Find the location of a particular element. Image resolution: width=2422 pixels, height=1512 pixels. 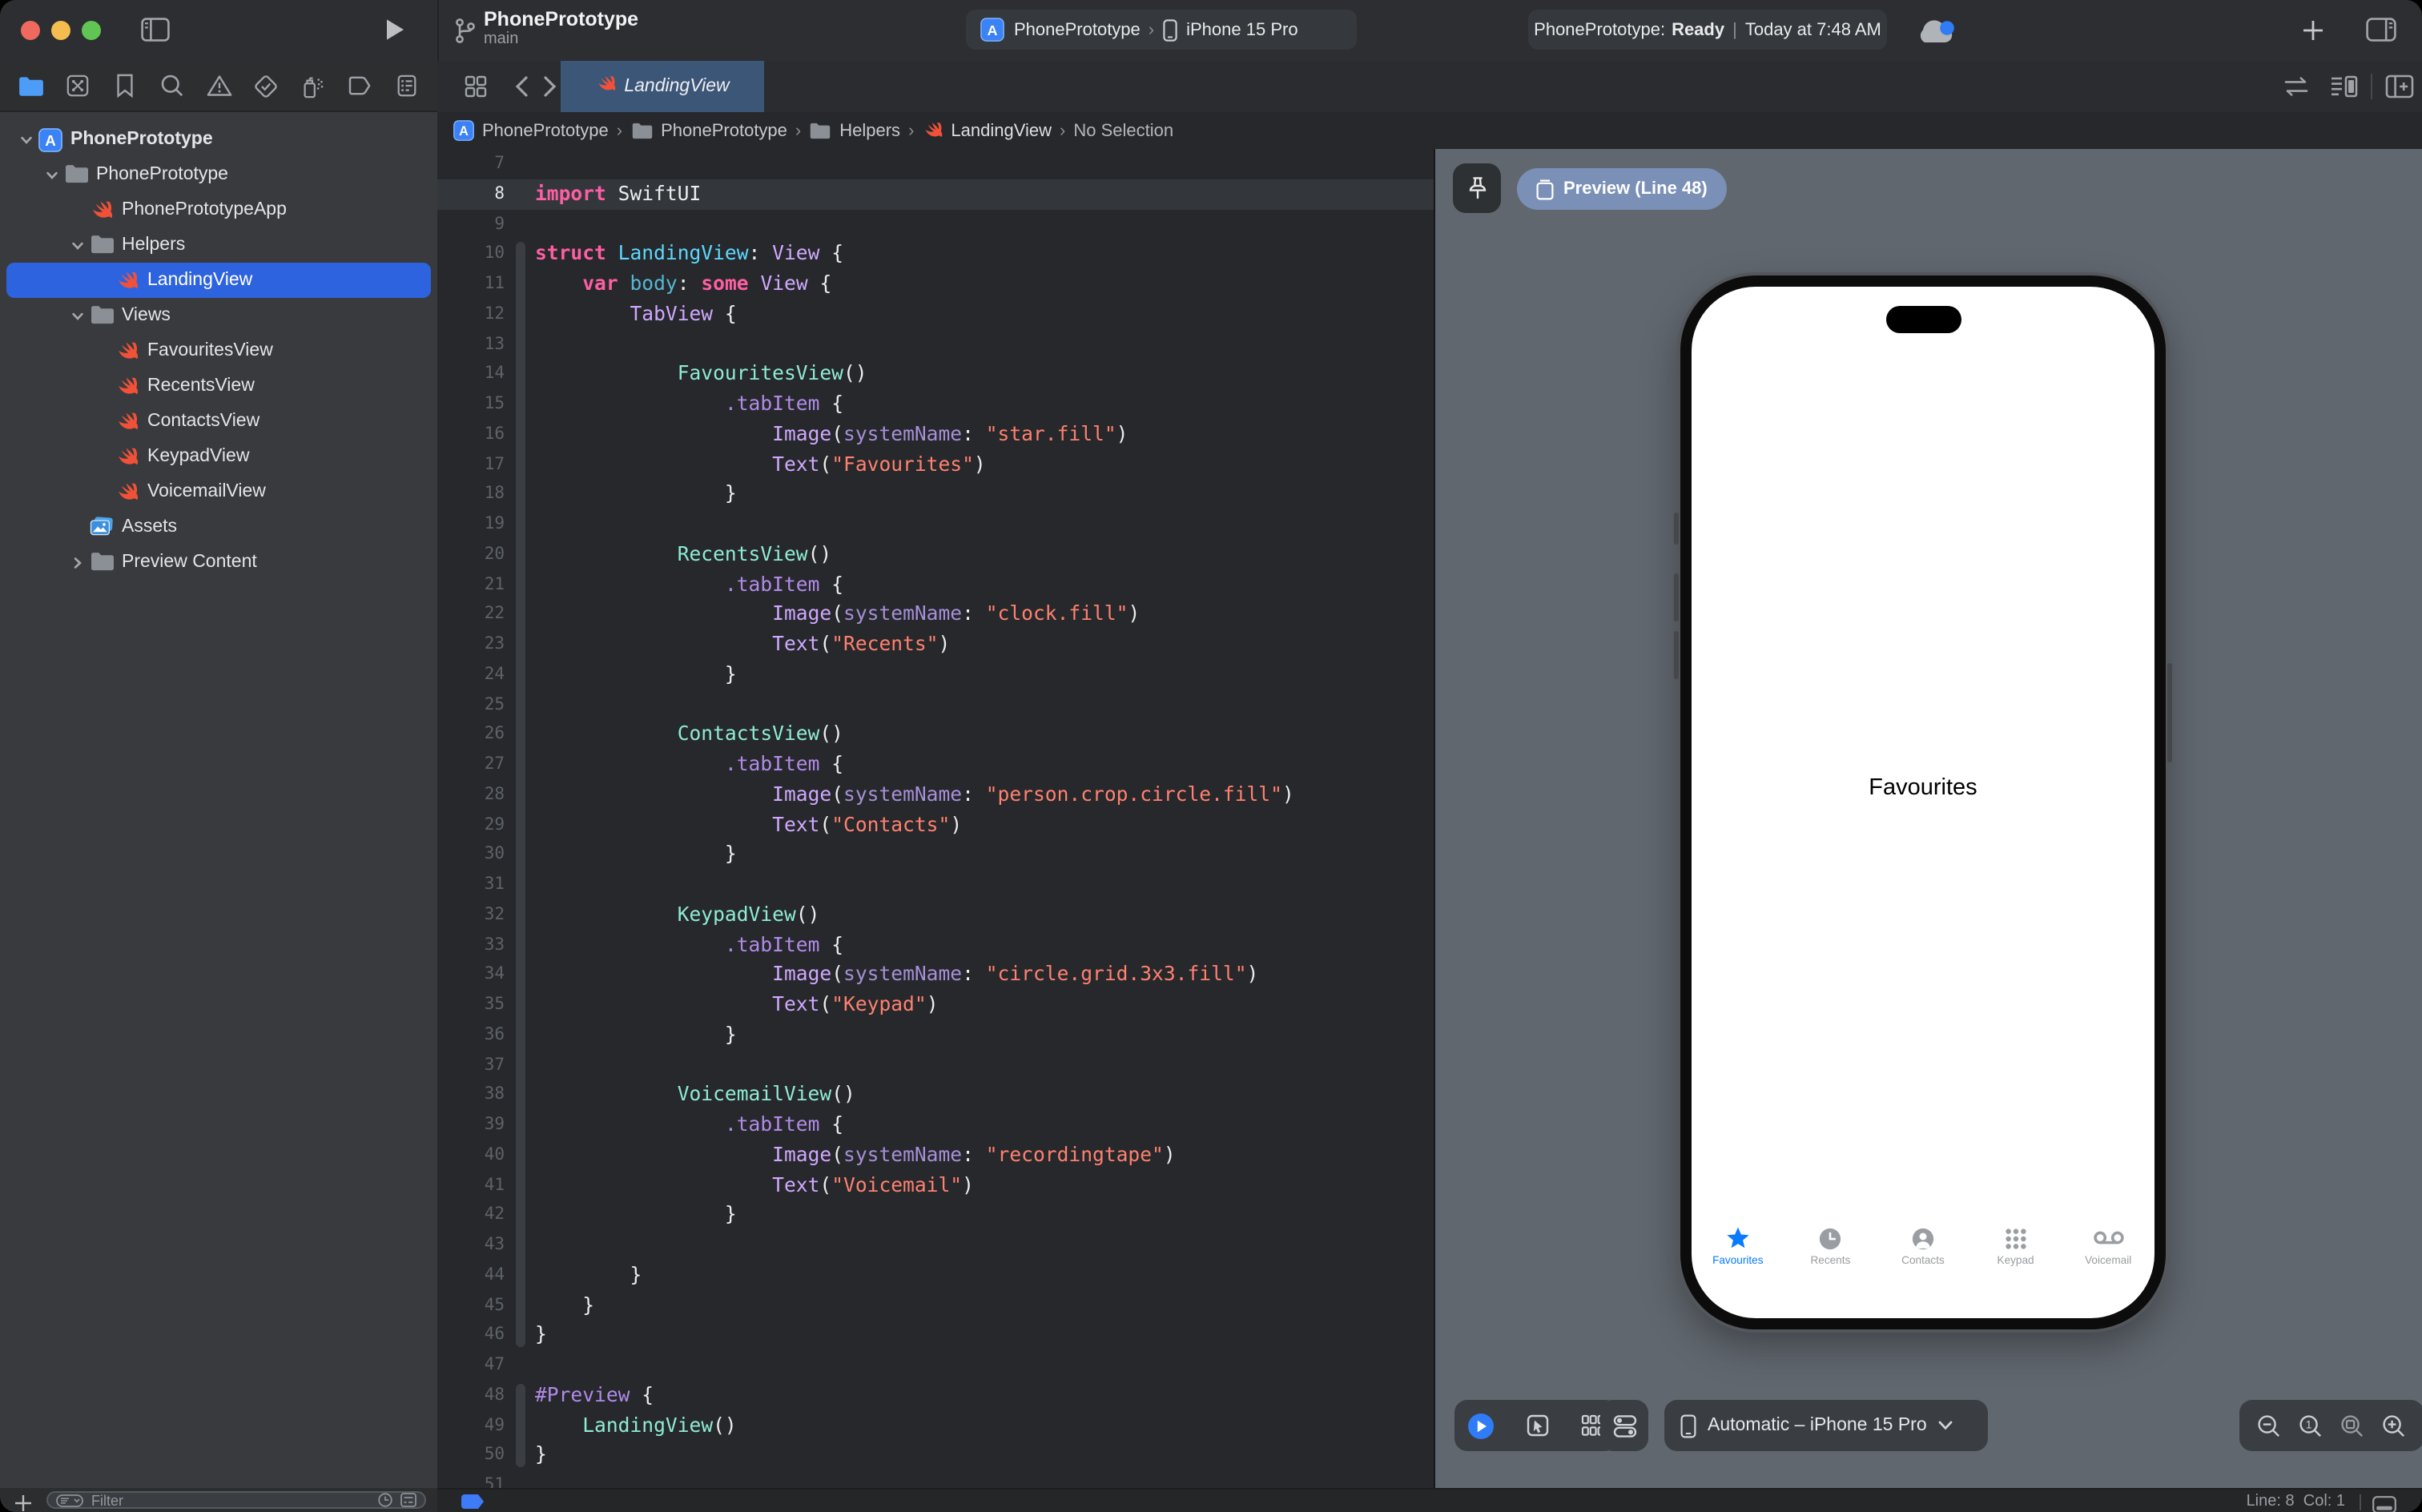

pin-preview-button is located at coordinates (1477, 188).